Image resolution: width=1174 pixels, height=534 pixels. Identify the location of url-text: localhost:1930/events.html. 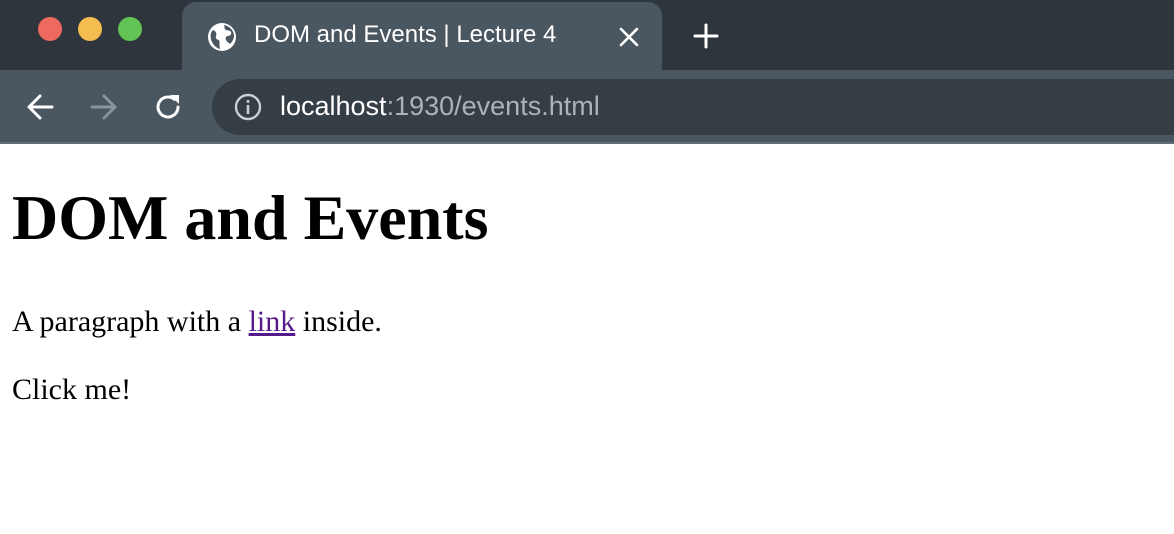
(440, 106).